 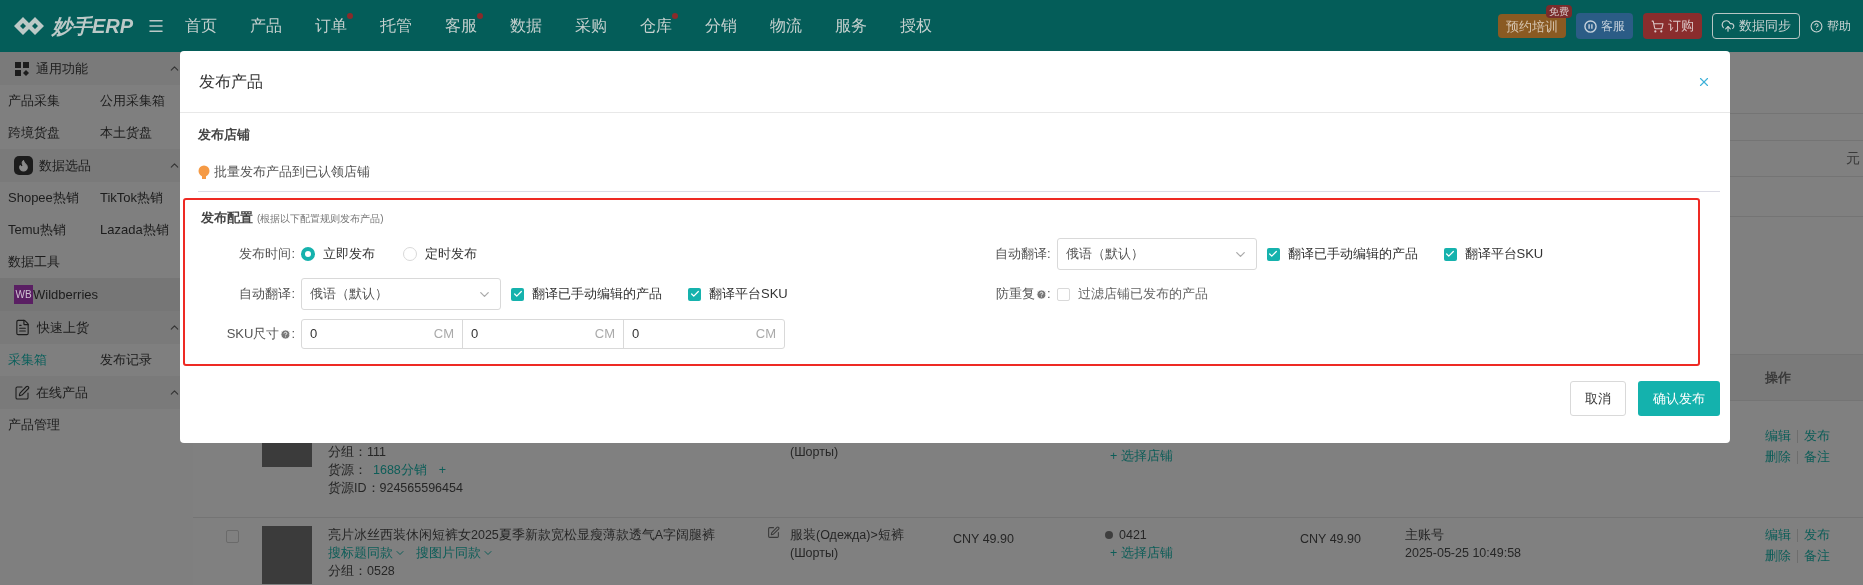 I want to click on sidebar-group-title: 数据选品, so click(x=65, y=165).